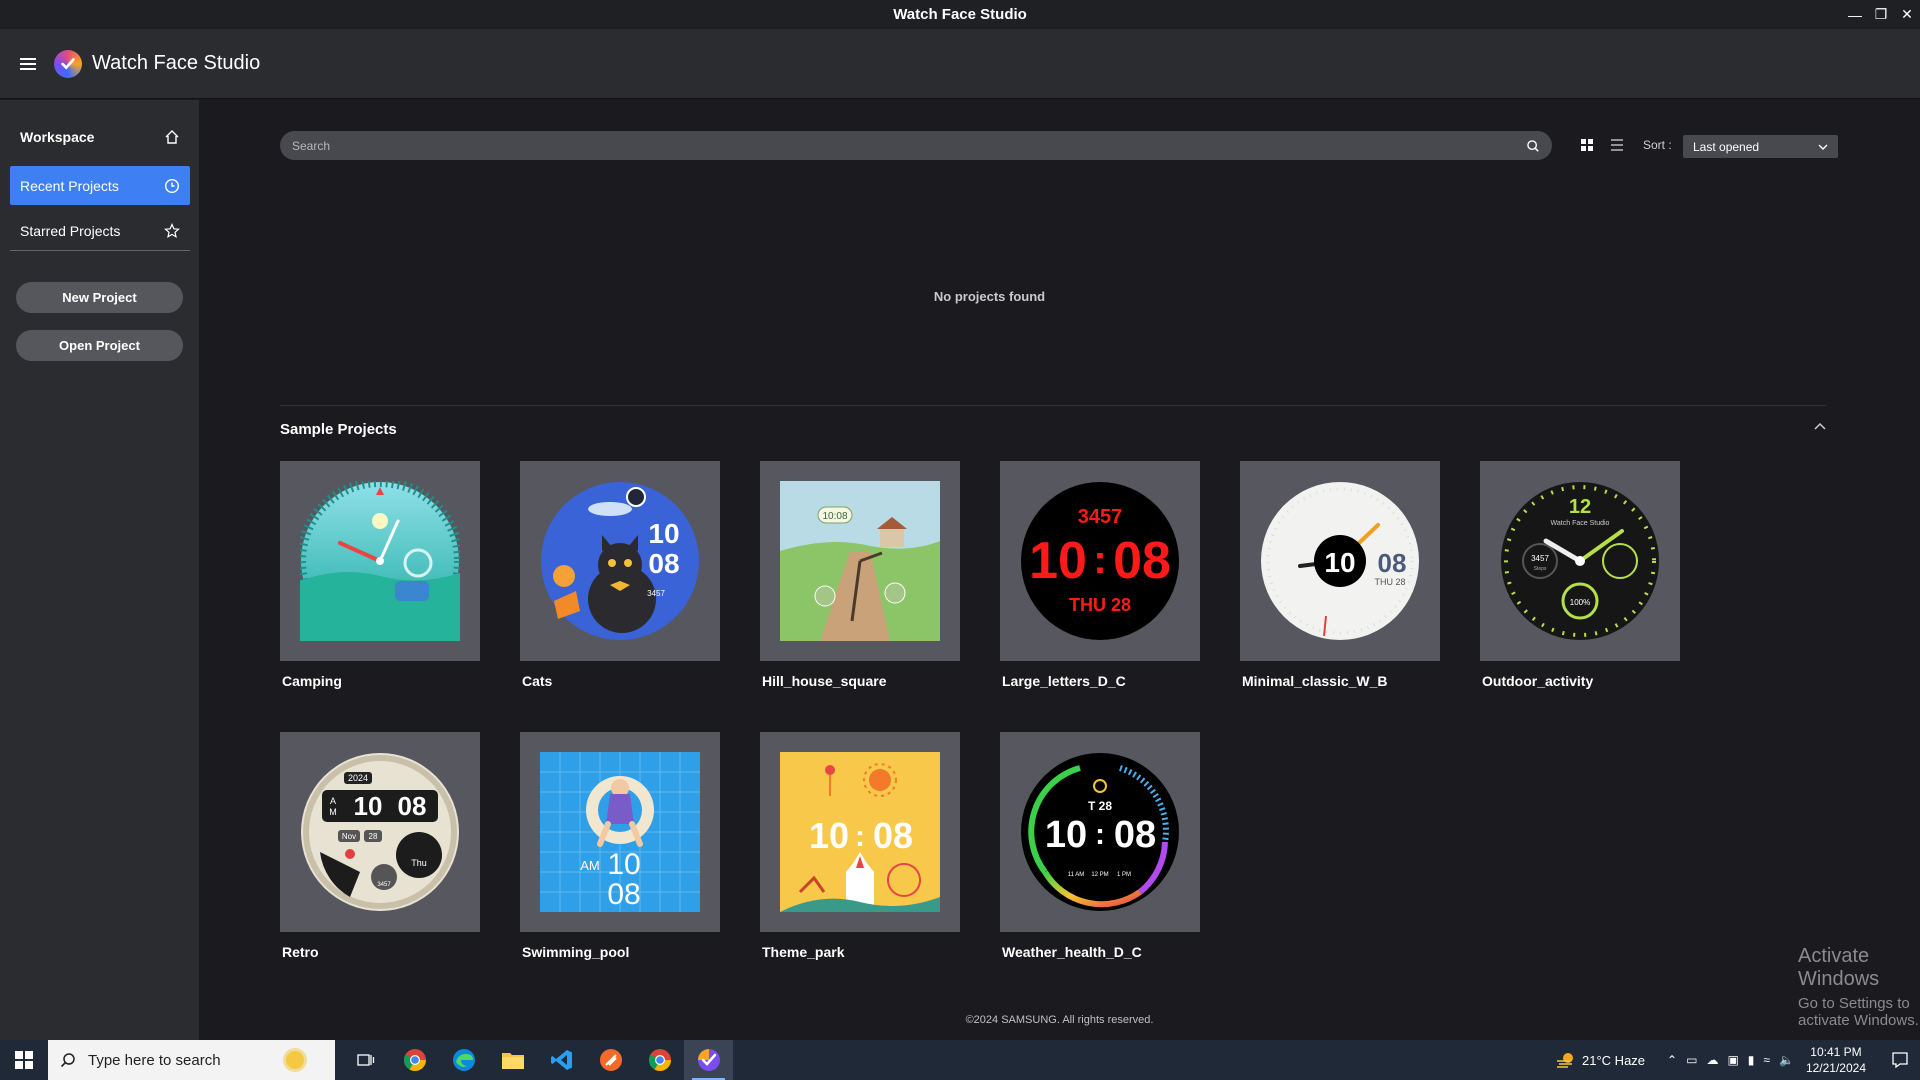  I want to click on app-name: Watch Face Studio, so click(176, 63).